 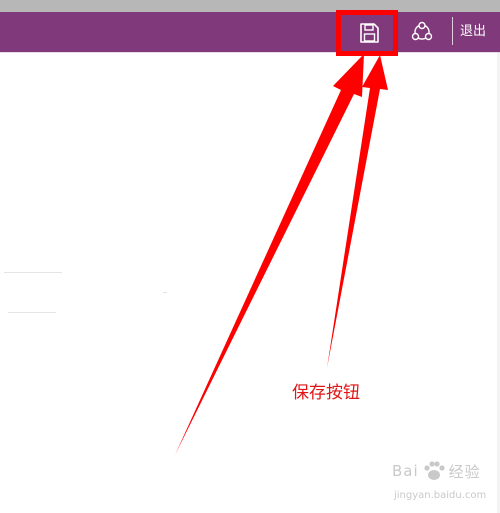 I want to click on paw-icon, so click(x=434, y=470).